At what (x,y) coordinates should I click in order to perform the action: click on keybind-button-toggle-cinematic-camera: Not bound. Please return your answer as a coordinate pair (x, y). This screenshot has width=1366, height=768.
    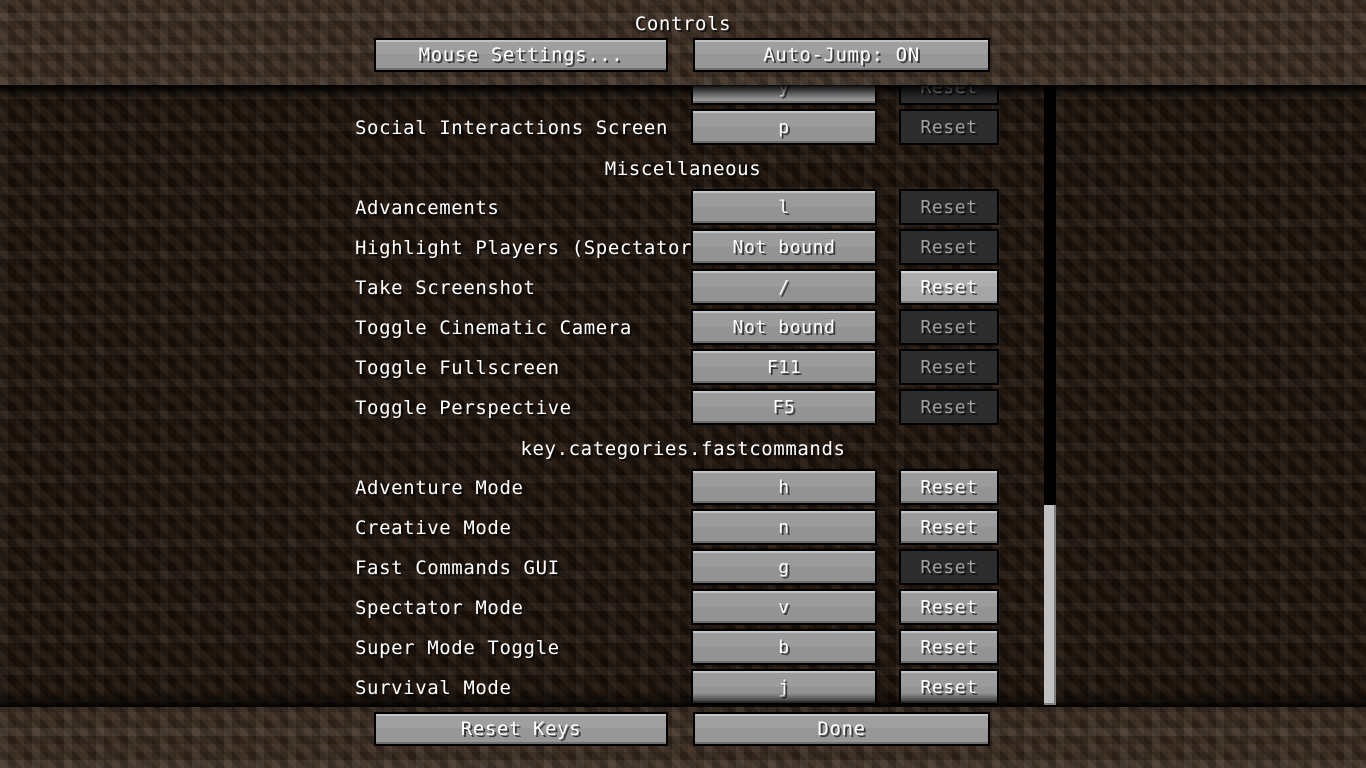
    Looking at the image, I should click on (784, 327).